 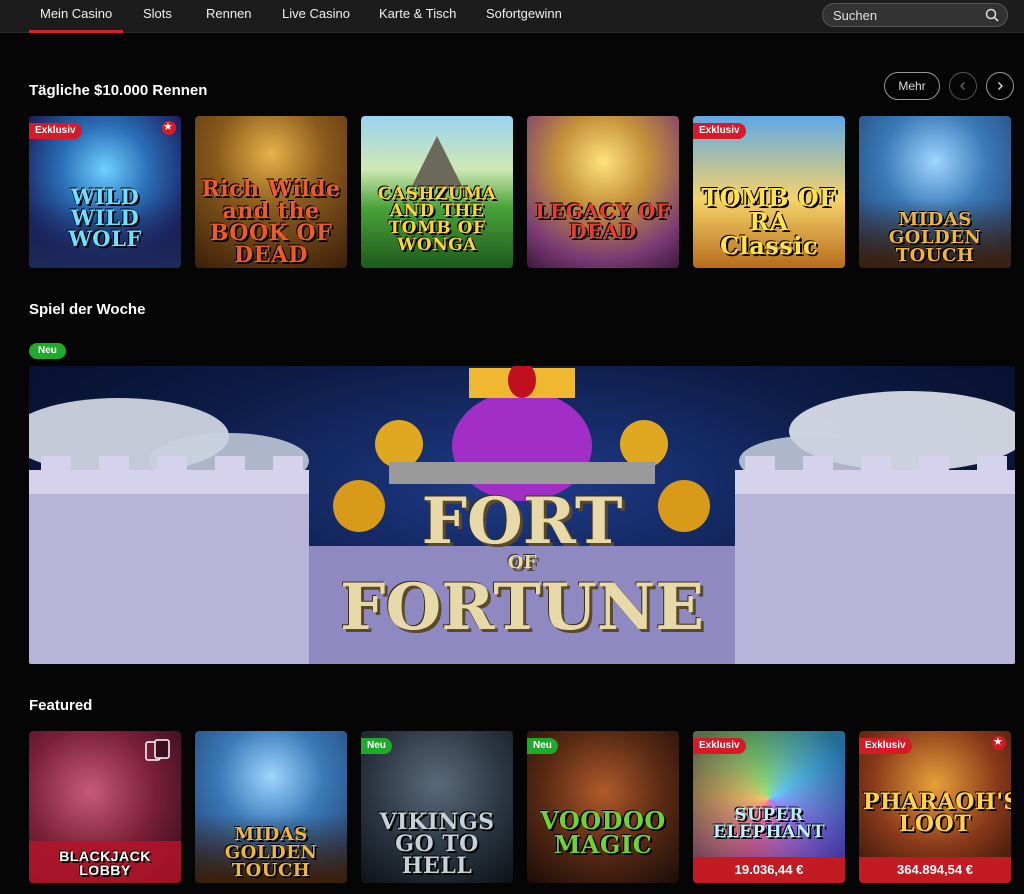 I want to click on chevron-left-icon, so click(x=962, y=86).